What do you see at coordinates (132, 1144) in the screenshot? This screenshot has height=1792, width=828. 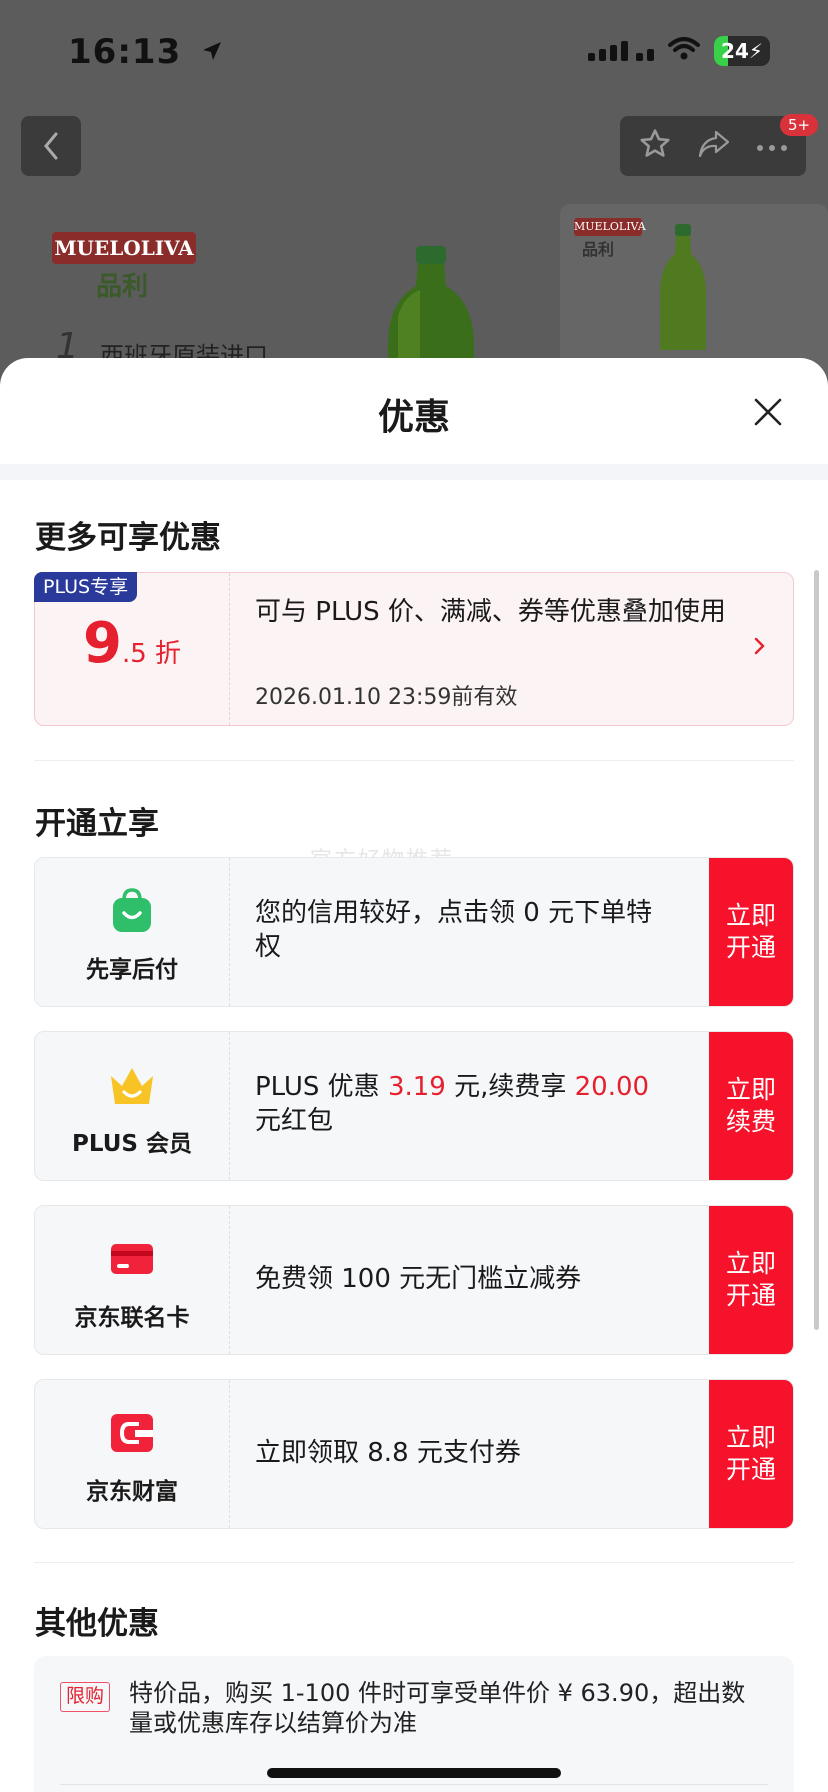 I see `service-name: PLUS 会员` at bounding box center [132, 1144].